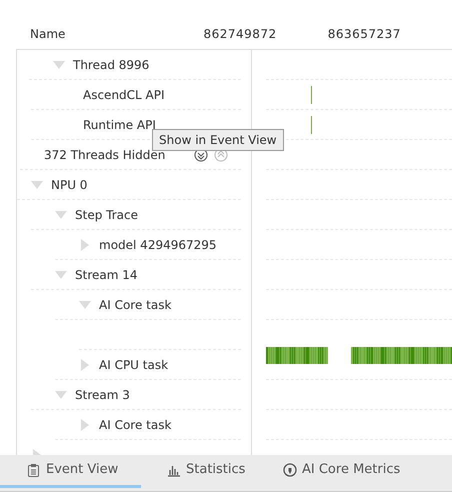  Describe the element at coordinates (69, 185) in the screenshot. I see `tree-item-label: NPU 0` at that location.